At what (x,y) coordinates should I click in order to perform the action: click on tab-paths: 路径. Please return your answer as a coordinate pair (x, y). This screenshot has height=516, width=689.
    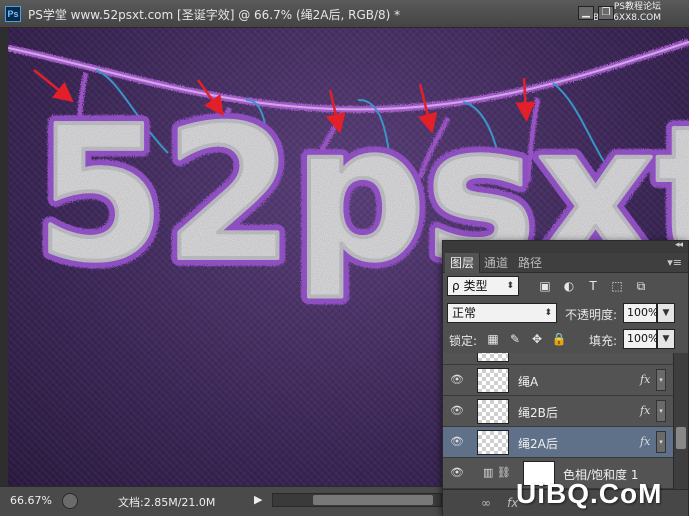
    Looking at the image, I should click on (530, 263).